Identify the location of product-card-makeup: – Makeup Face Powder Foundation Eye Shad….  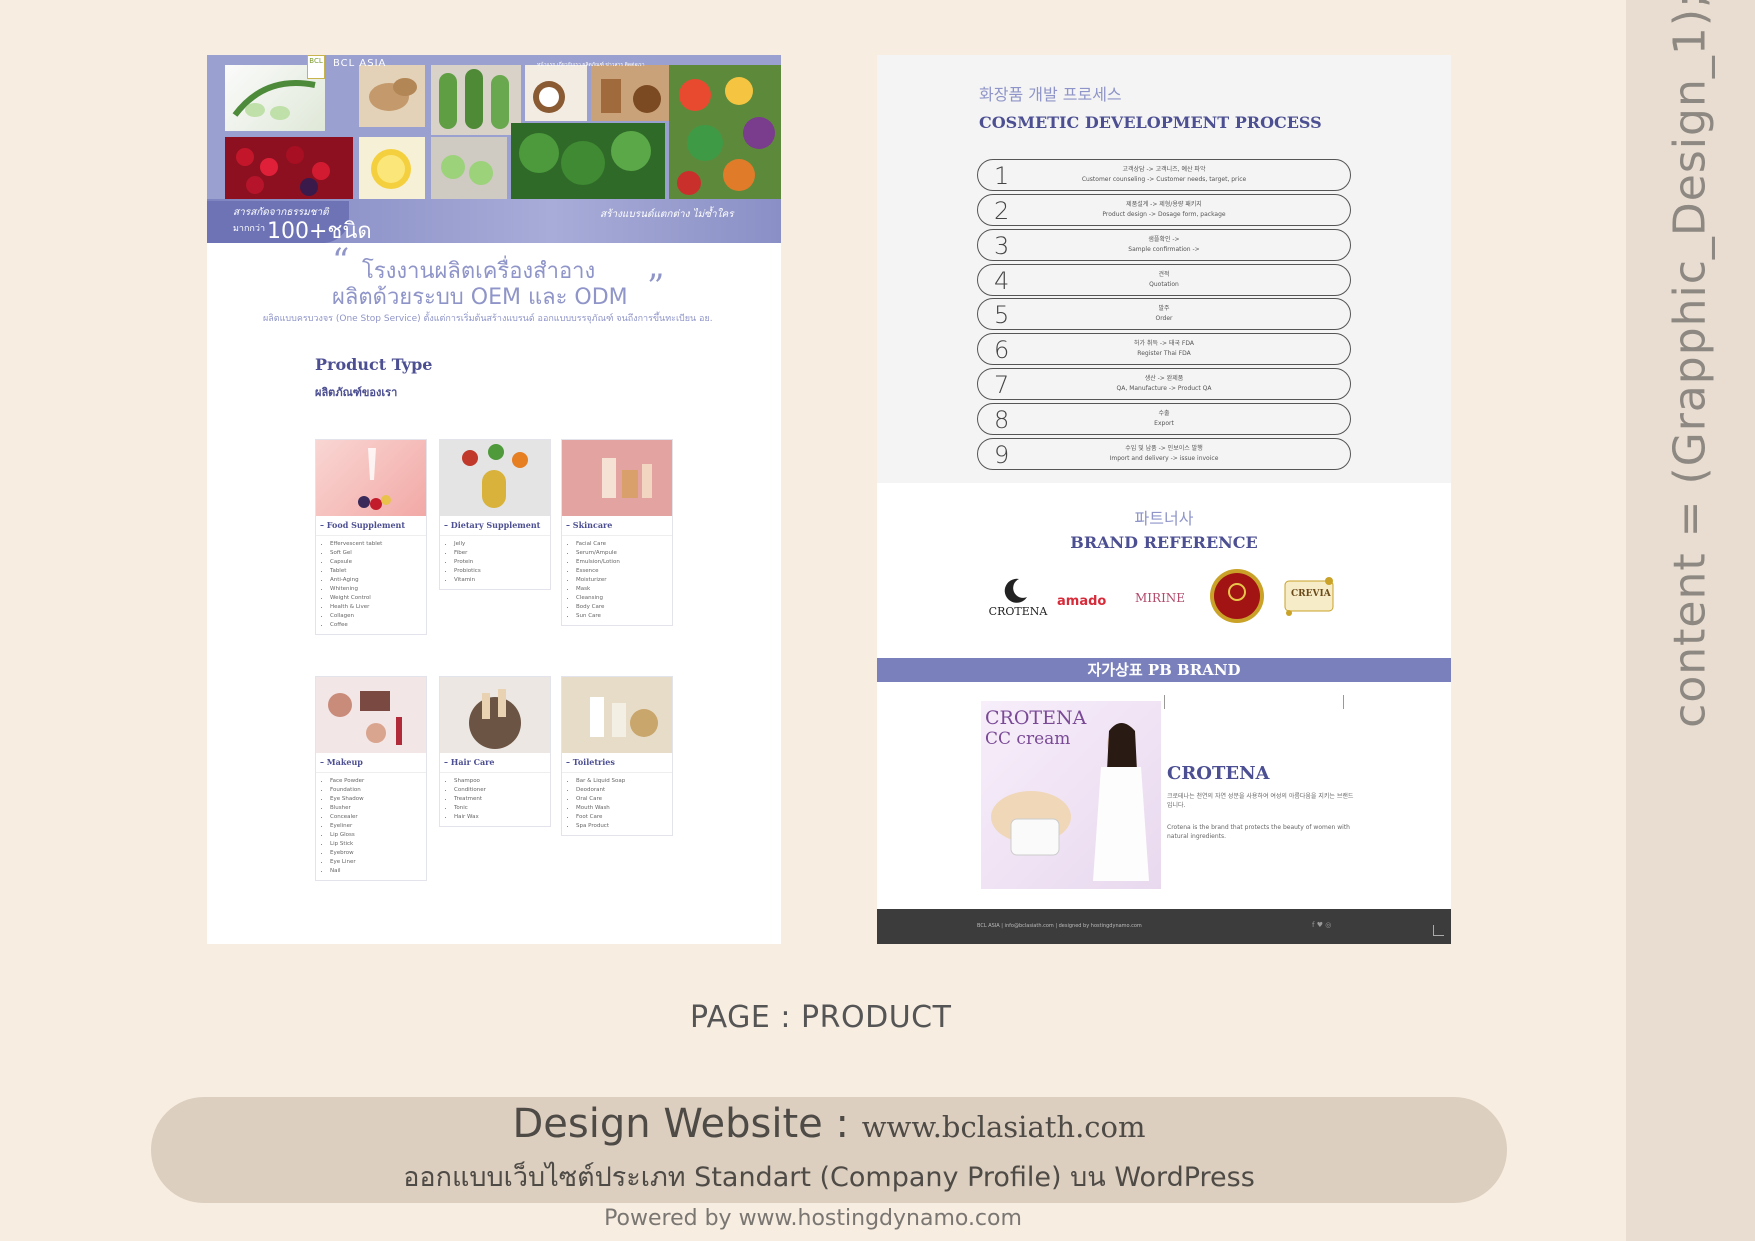
(371, 778).